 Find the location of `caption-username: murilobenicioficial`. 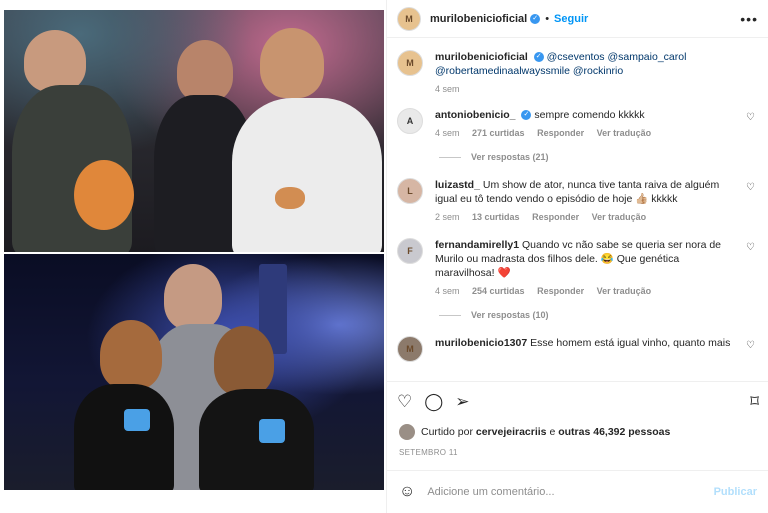

caption-username: murilobenicioficial is located at coordinates (481, 57).